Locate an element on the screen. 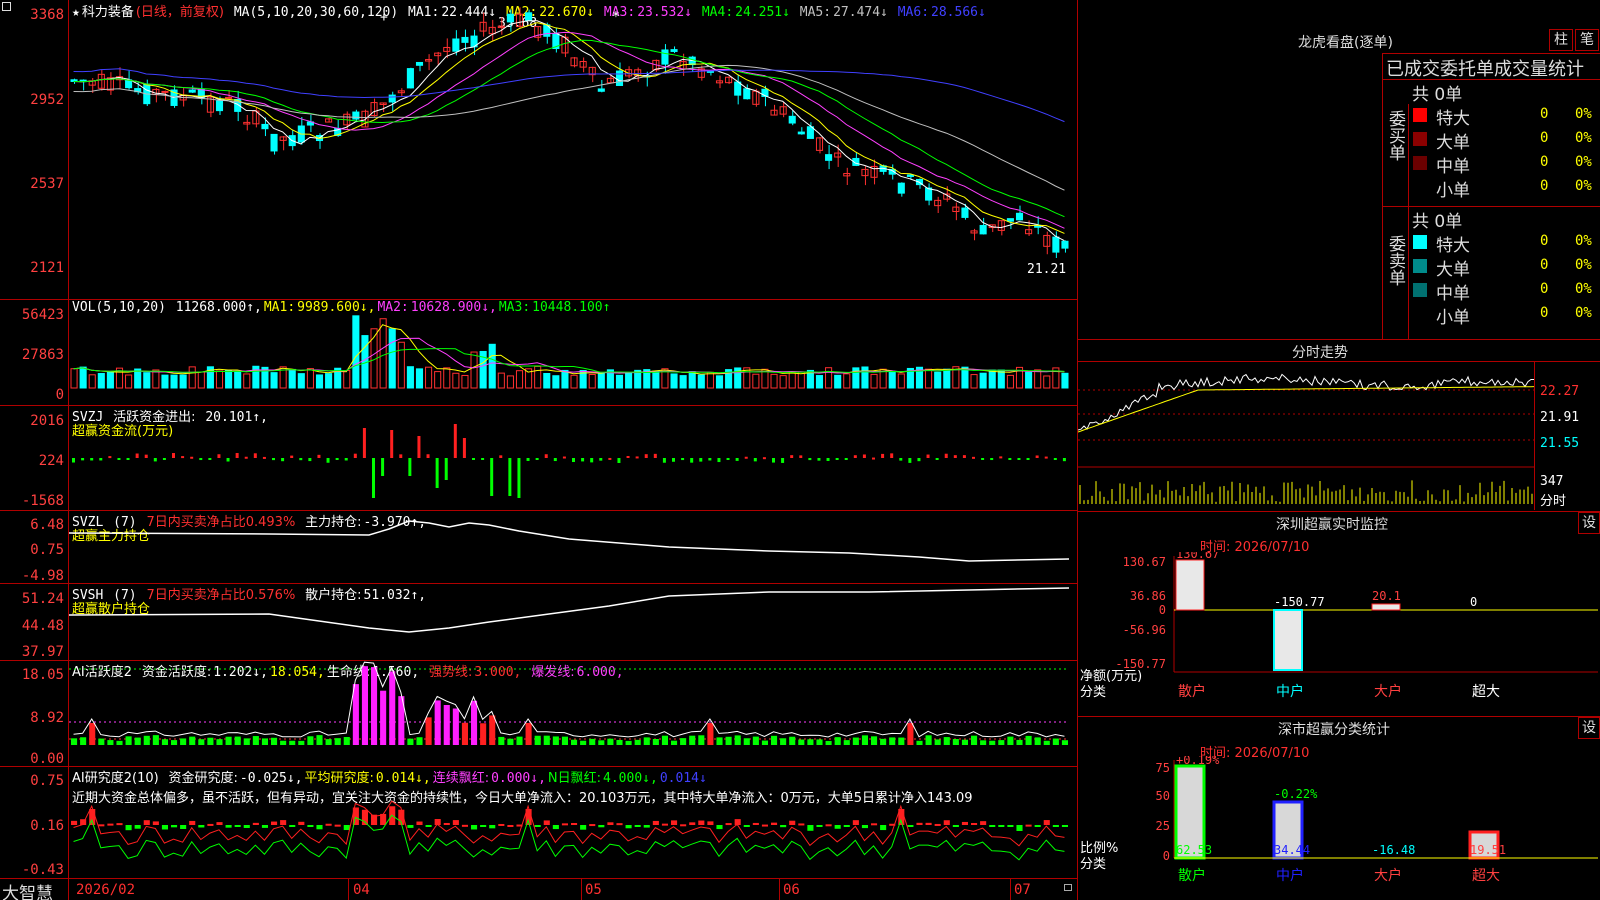  svzl-chart is located at coordinates (573, 547).